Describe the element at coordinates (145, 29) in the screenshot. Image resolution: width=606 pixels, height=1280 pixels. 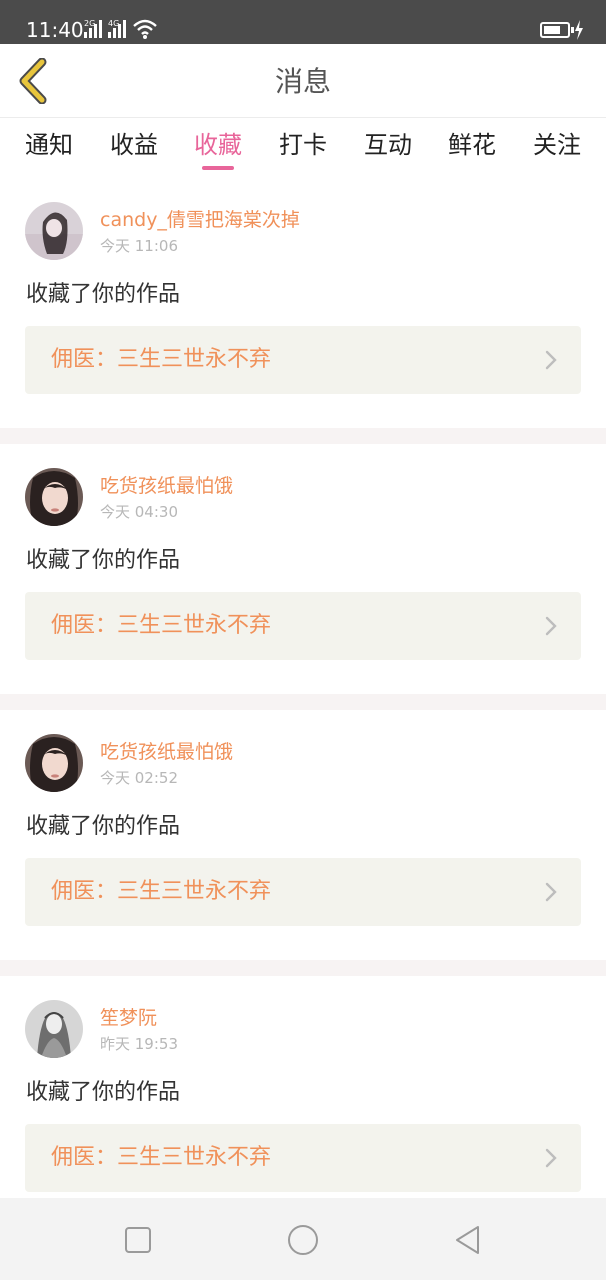
I see `wifi-icon` at that location.